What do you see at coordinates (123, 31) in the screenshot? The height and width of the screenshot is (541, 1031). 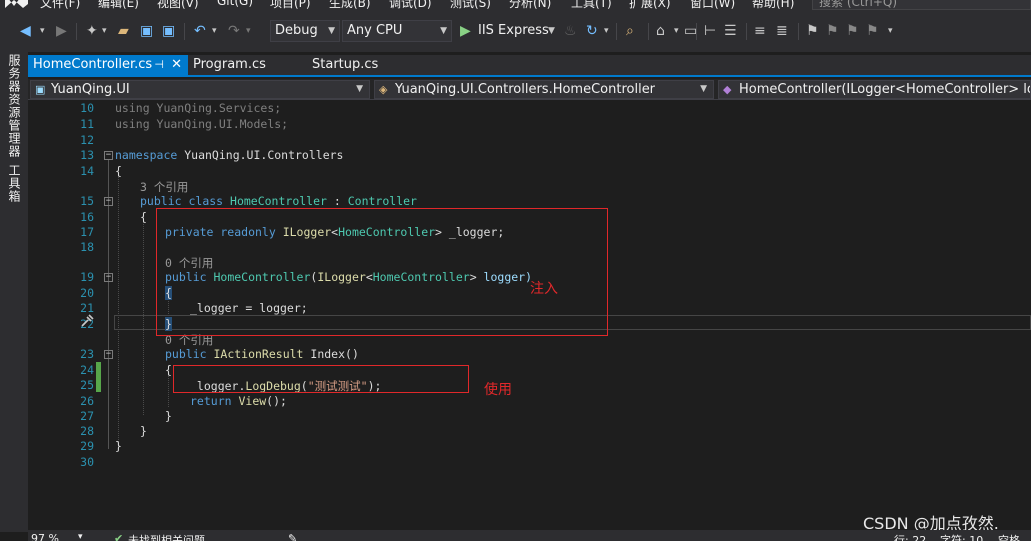 I see `open-folder-icon: ▰` at bounding box center [123, 31].